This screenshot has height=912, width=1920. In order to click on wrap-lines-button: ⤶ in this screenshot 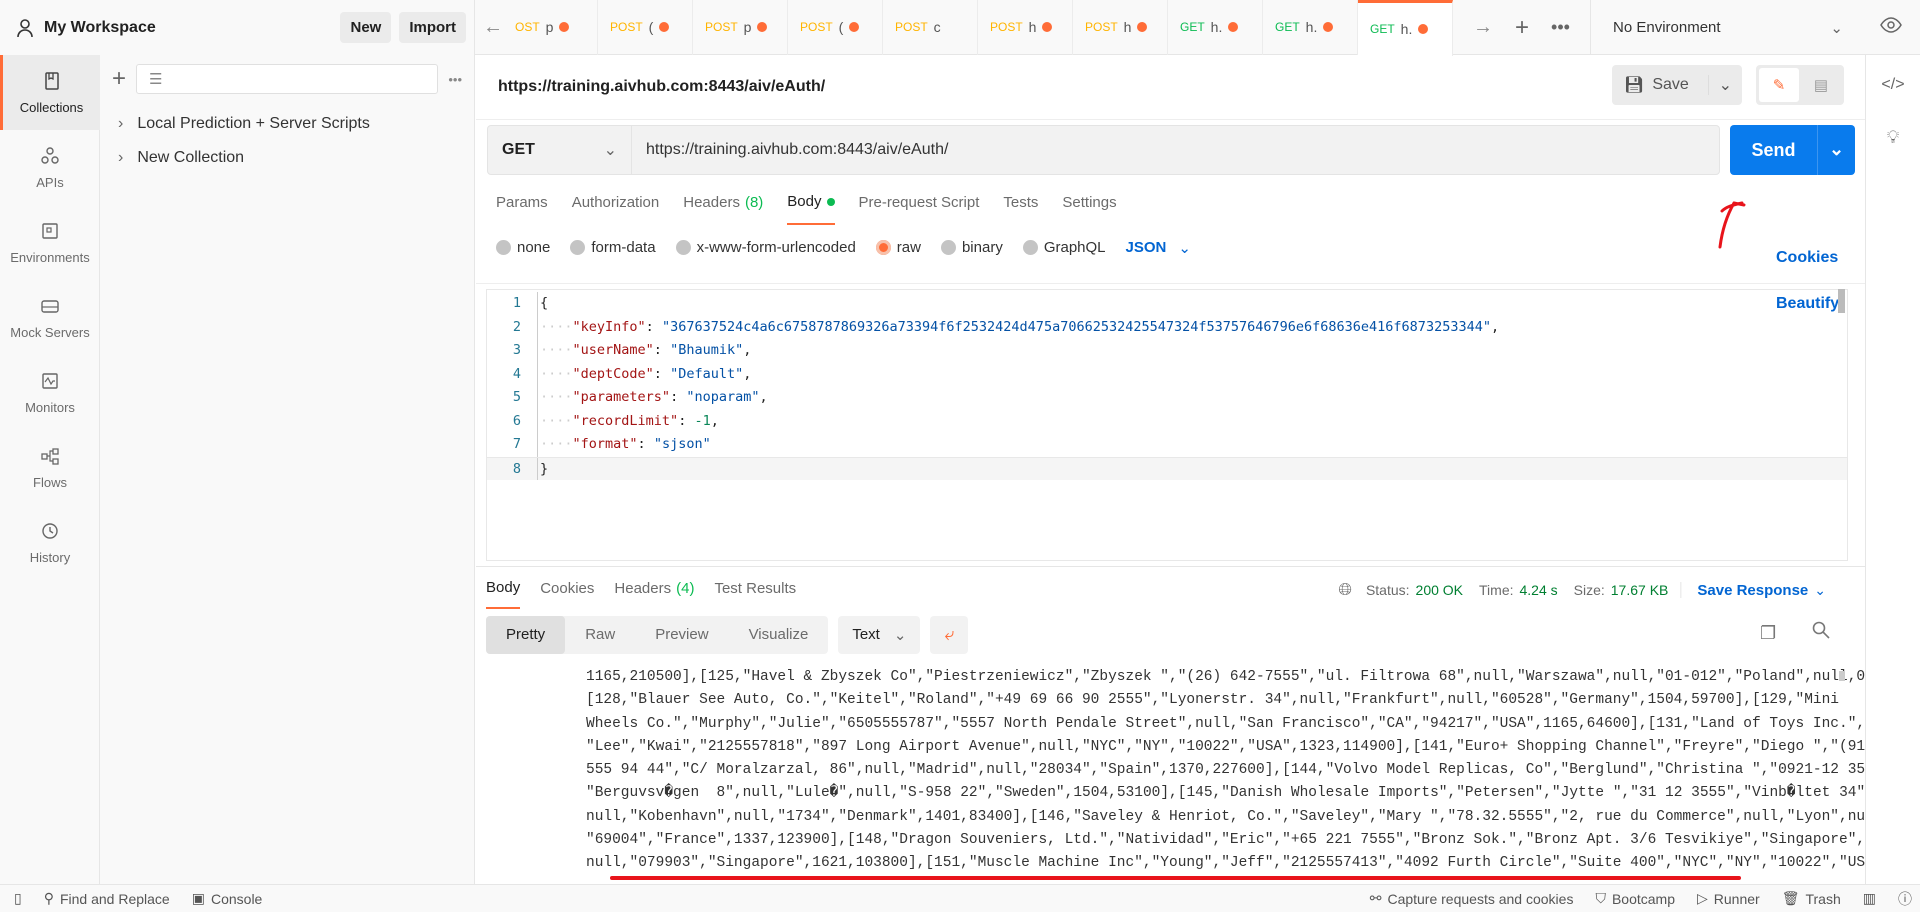, I will do `click(949, 634)`.